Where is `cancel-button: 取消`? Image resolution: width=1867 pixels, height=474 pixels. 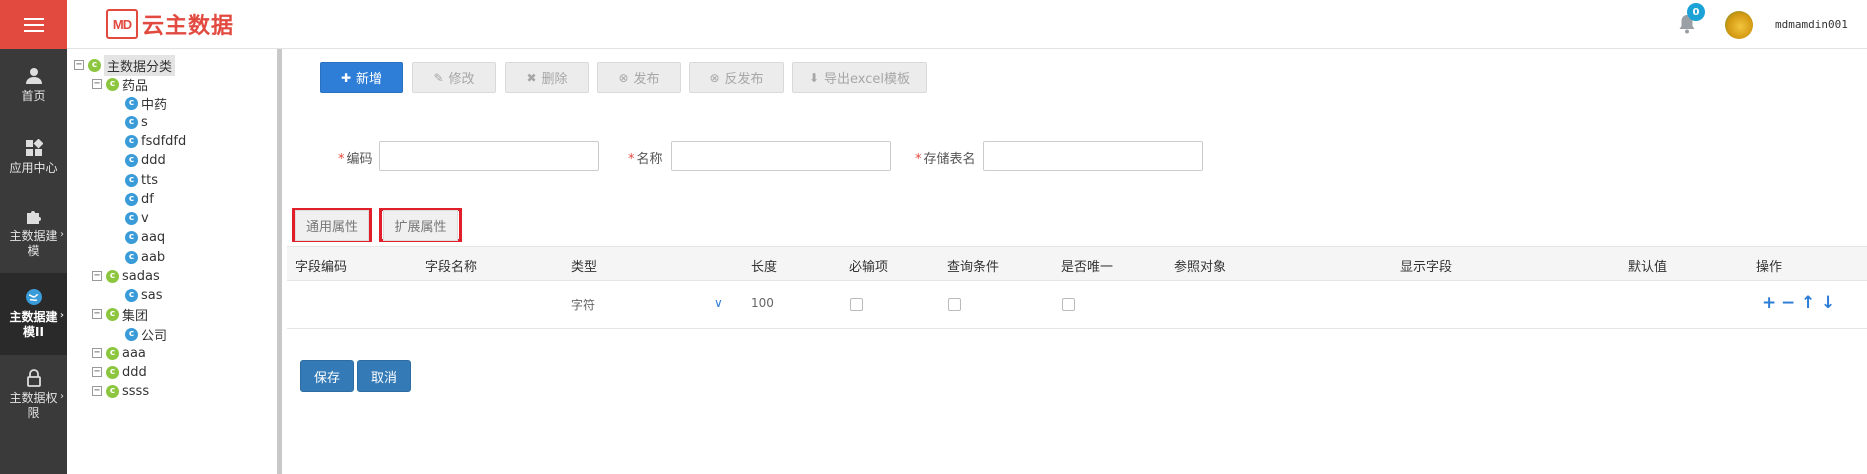 cancel-button: 取消 is located at coordinates (384, 376).